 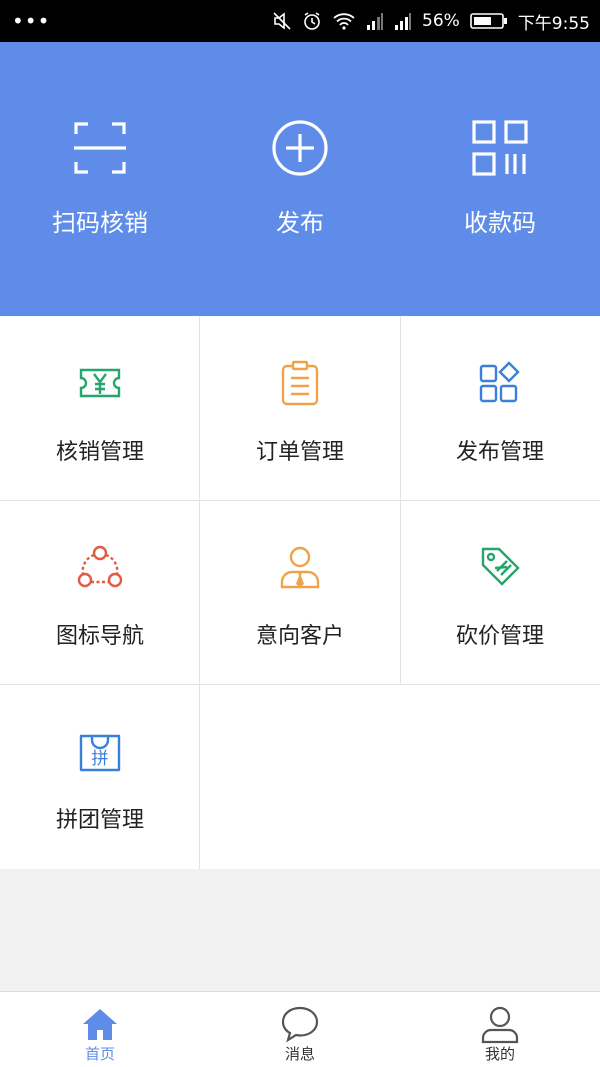 I want to click on signal-icon, so click(x=375, y=21).